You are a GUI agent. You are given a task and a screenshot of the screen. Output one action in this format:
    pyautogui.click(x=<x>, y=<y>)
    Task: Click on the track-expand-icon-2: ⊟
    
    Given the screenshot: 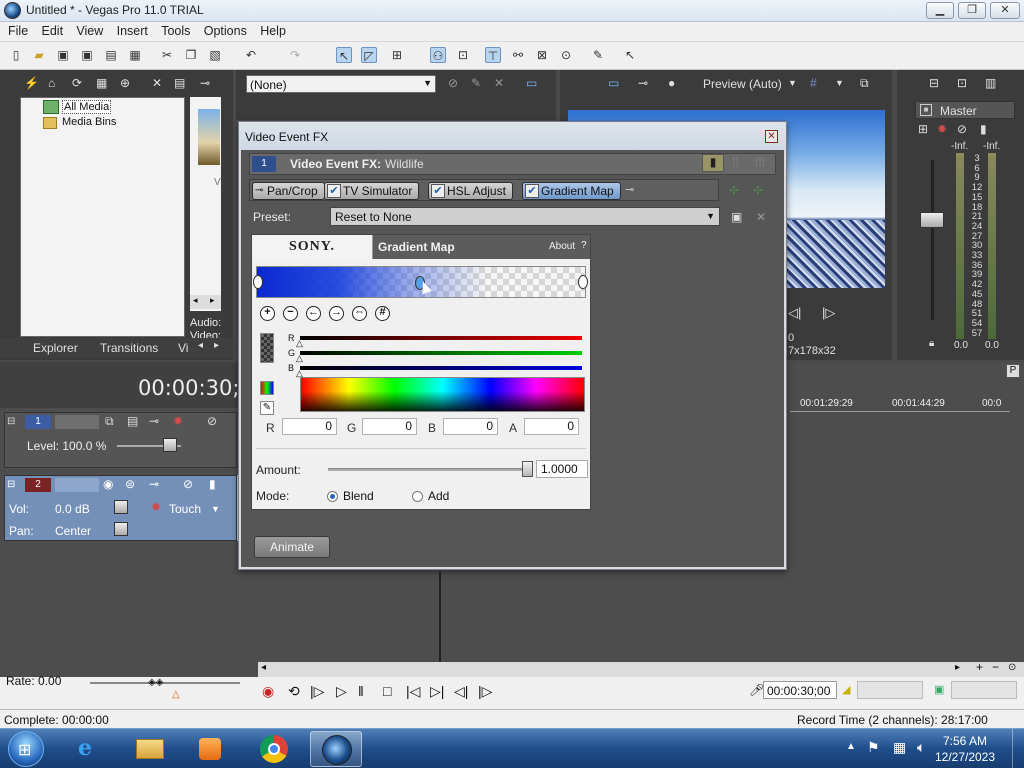 What is the action you would take?
    pyautogui.click(x=11, y=484)
    